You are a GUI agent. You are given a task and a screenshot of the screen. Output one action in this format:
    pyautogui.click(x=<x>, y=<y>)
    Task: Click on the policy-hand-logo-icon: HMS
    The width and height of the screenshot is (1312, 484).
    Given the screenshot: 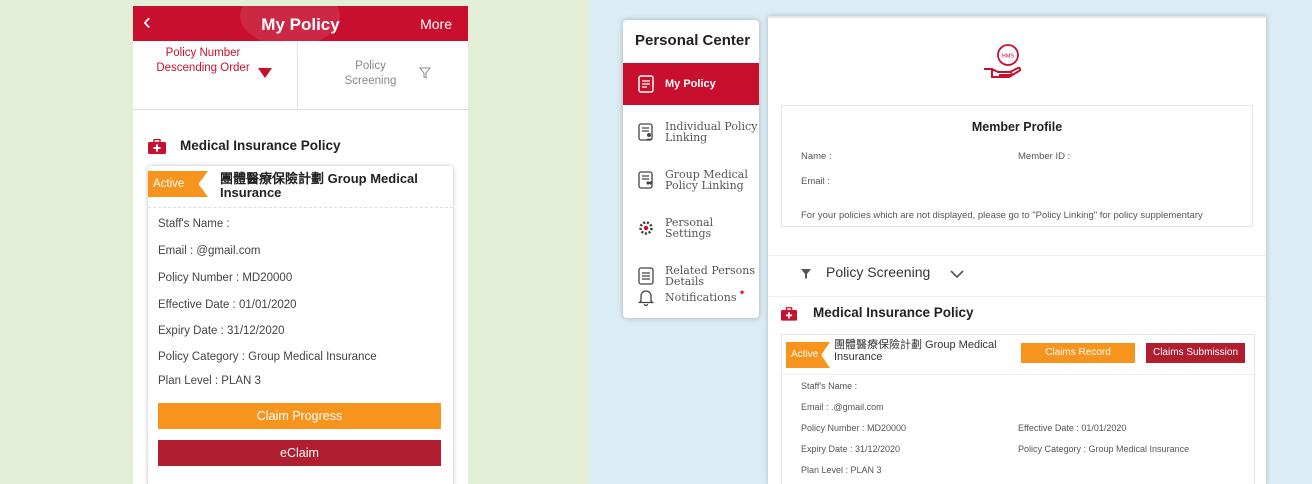 What is the action you would take?
    pyautogui.click(x=1003, y=61)
    